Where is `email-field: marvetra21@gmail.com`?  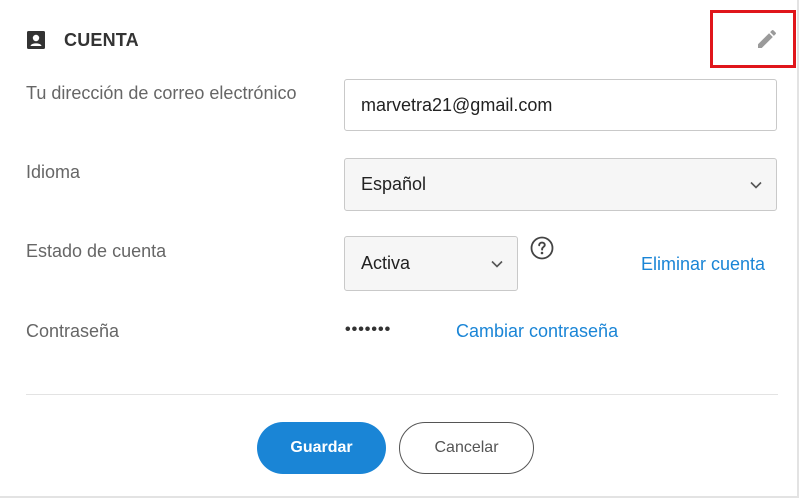 email-field: marvetra21@gmail.com is located at coordinates (560, 105).